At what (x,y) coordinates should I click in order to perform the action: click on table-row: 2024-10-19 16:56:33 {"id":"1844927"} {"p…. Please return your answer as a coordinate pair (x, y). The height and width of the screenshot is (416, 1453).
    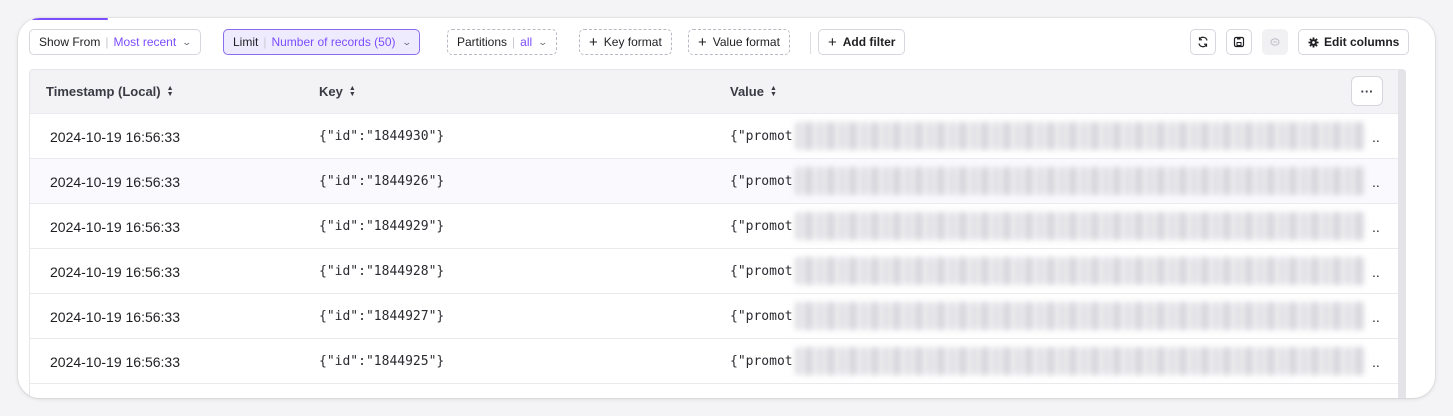
    Looking at the image, I should click on (714, 316).